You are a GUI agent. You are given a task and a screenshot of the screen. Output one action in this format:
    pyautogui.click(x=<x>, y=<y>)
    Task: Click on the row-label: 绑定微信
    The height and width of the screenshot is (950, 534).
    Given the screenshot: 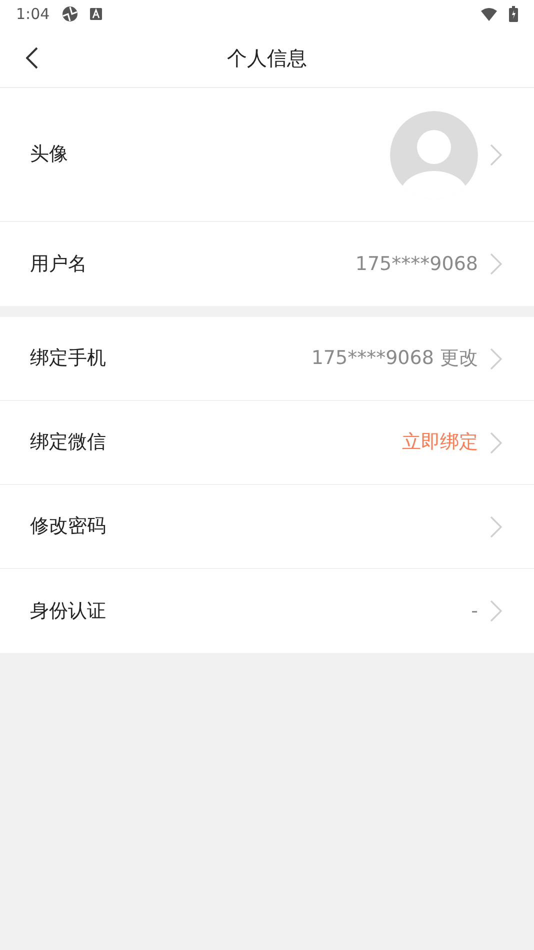 What is the action you would take?
    pyautogui.click(x=68, y=443)
    